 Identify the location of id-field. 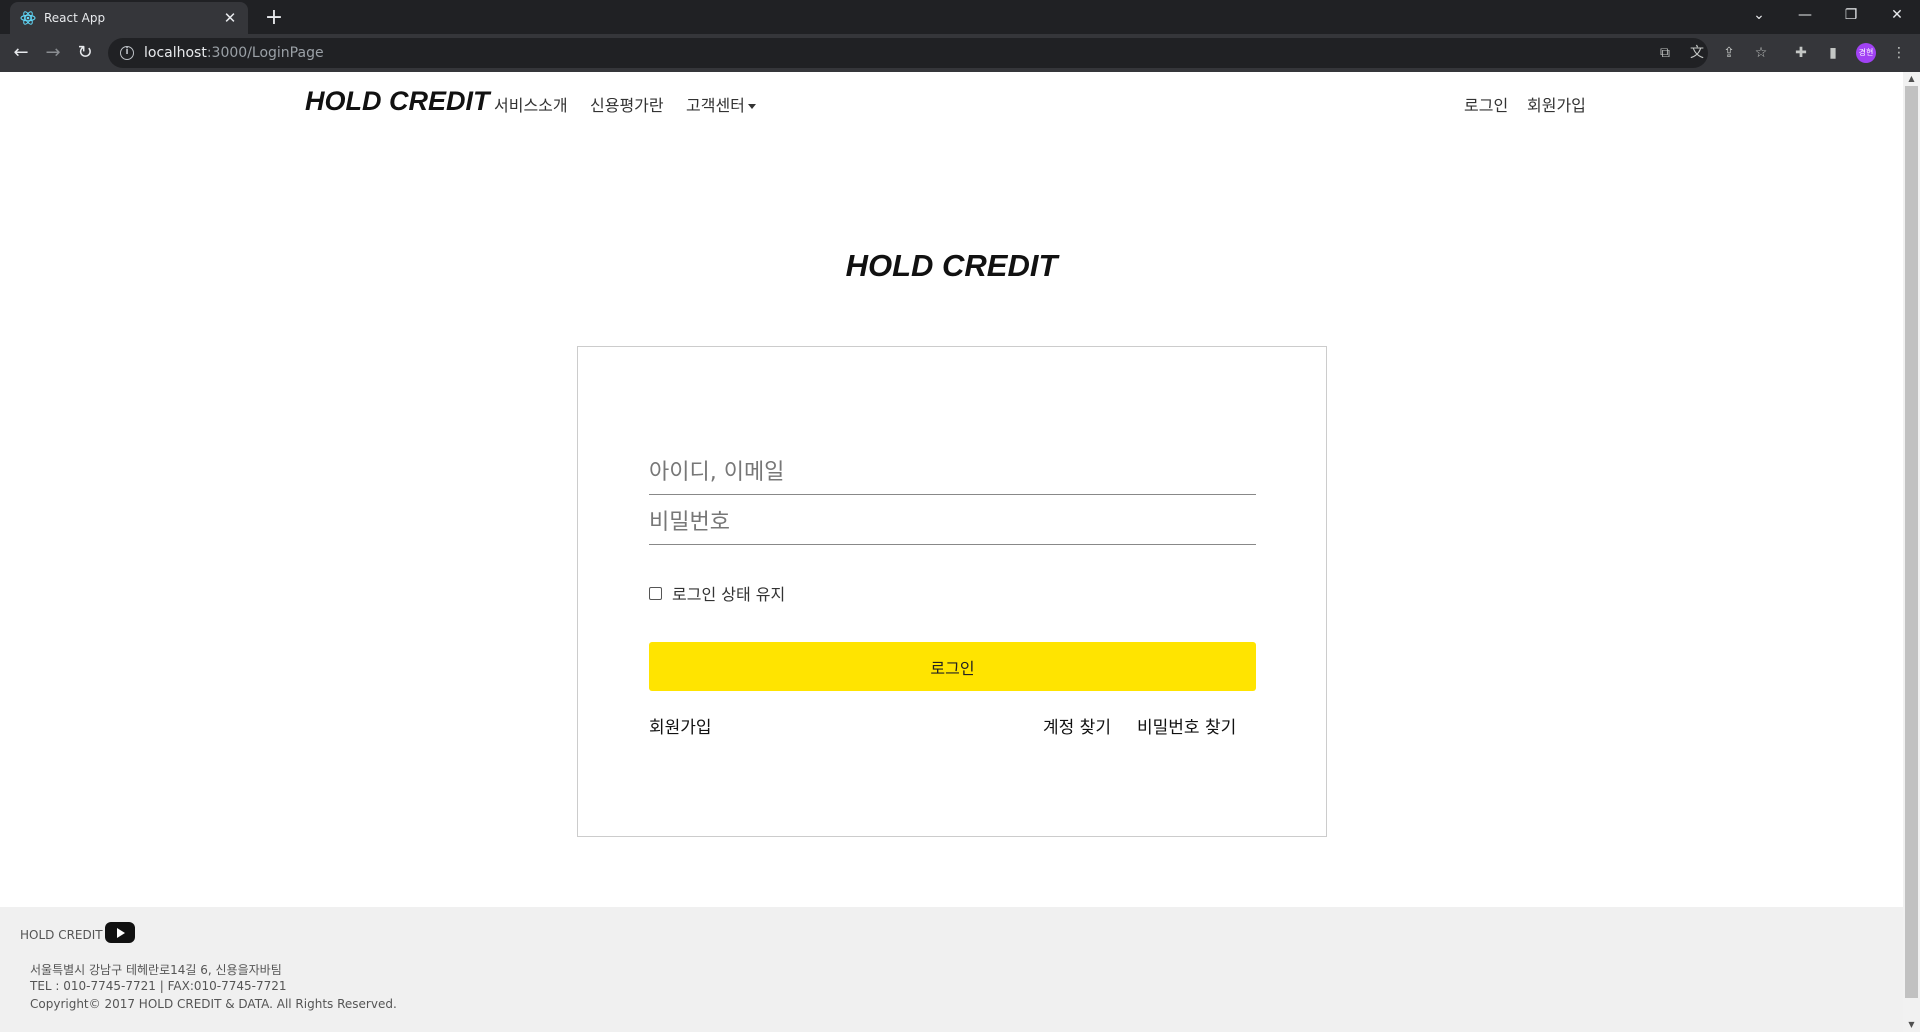
(952, 473).